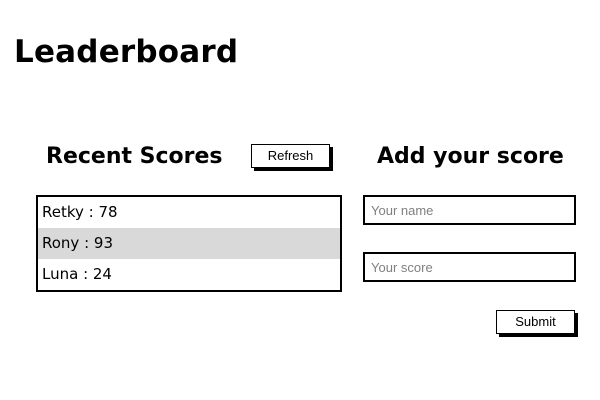 This screenshot has height=400, width=600. Describe the element at coordinates (290, 156) in the screenshot. I see `refresh-button: Refresh` at that location.